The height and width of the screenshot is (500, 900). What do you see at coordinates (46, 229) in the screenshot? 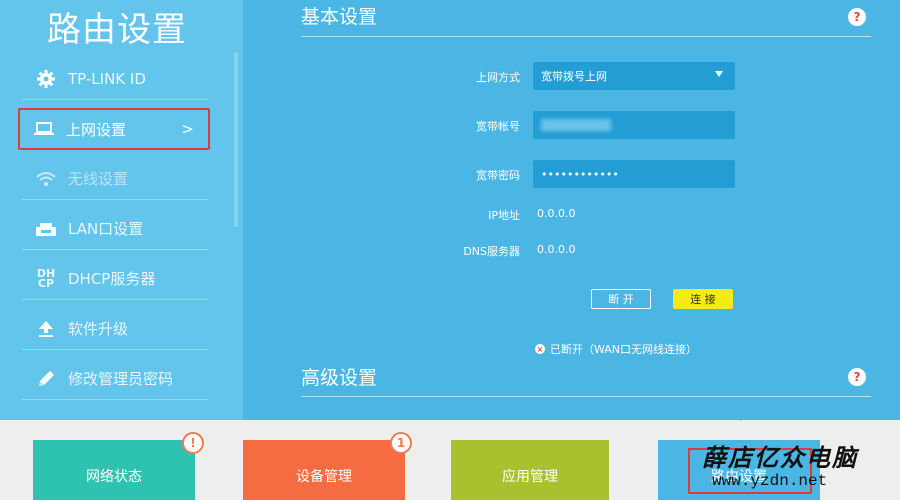
I see `lan-icon` at bounding box center [46, 229].